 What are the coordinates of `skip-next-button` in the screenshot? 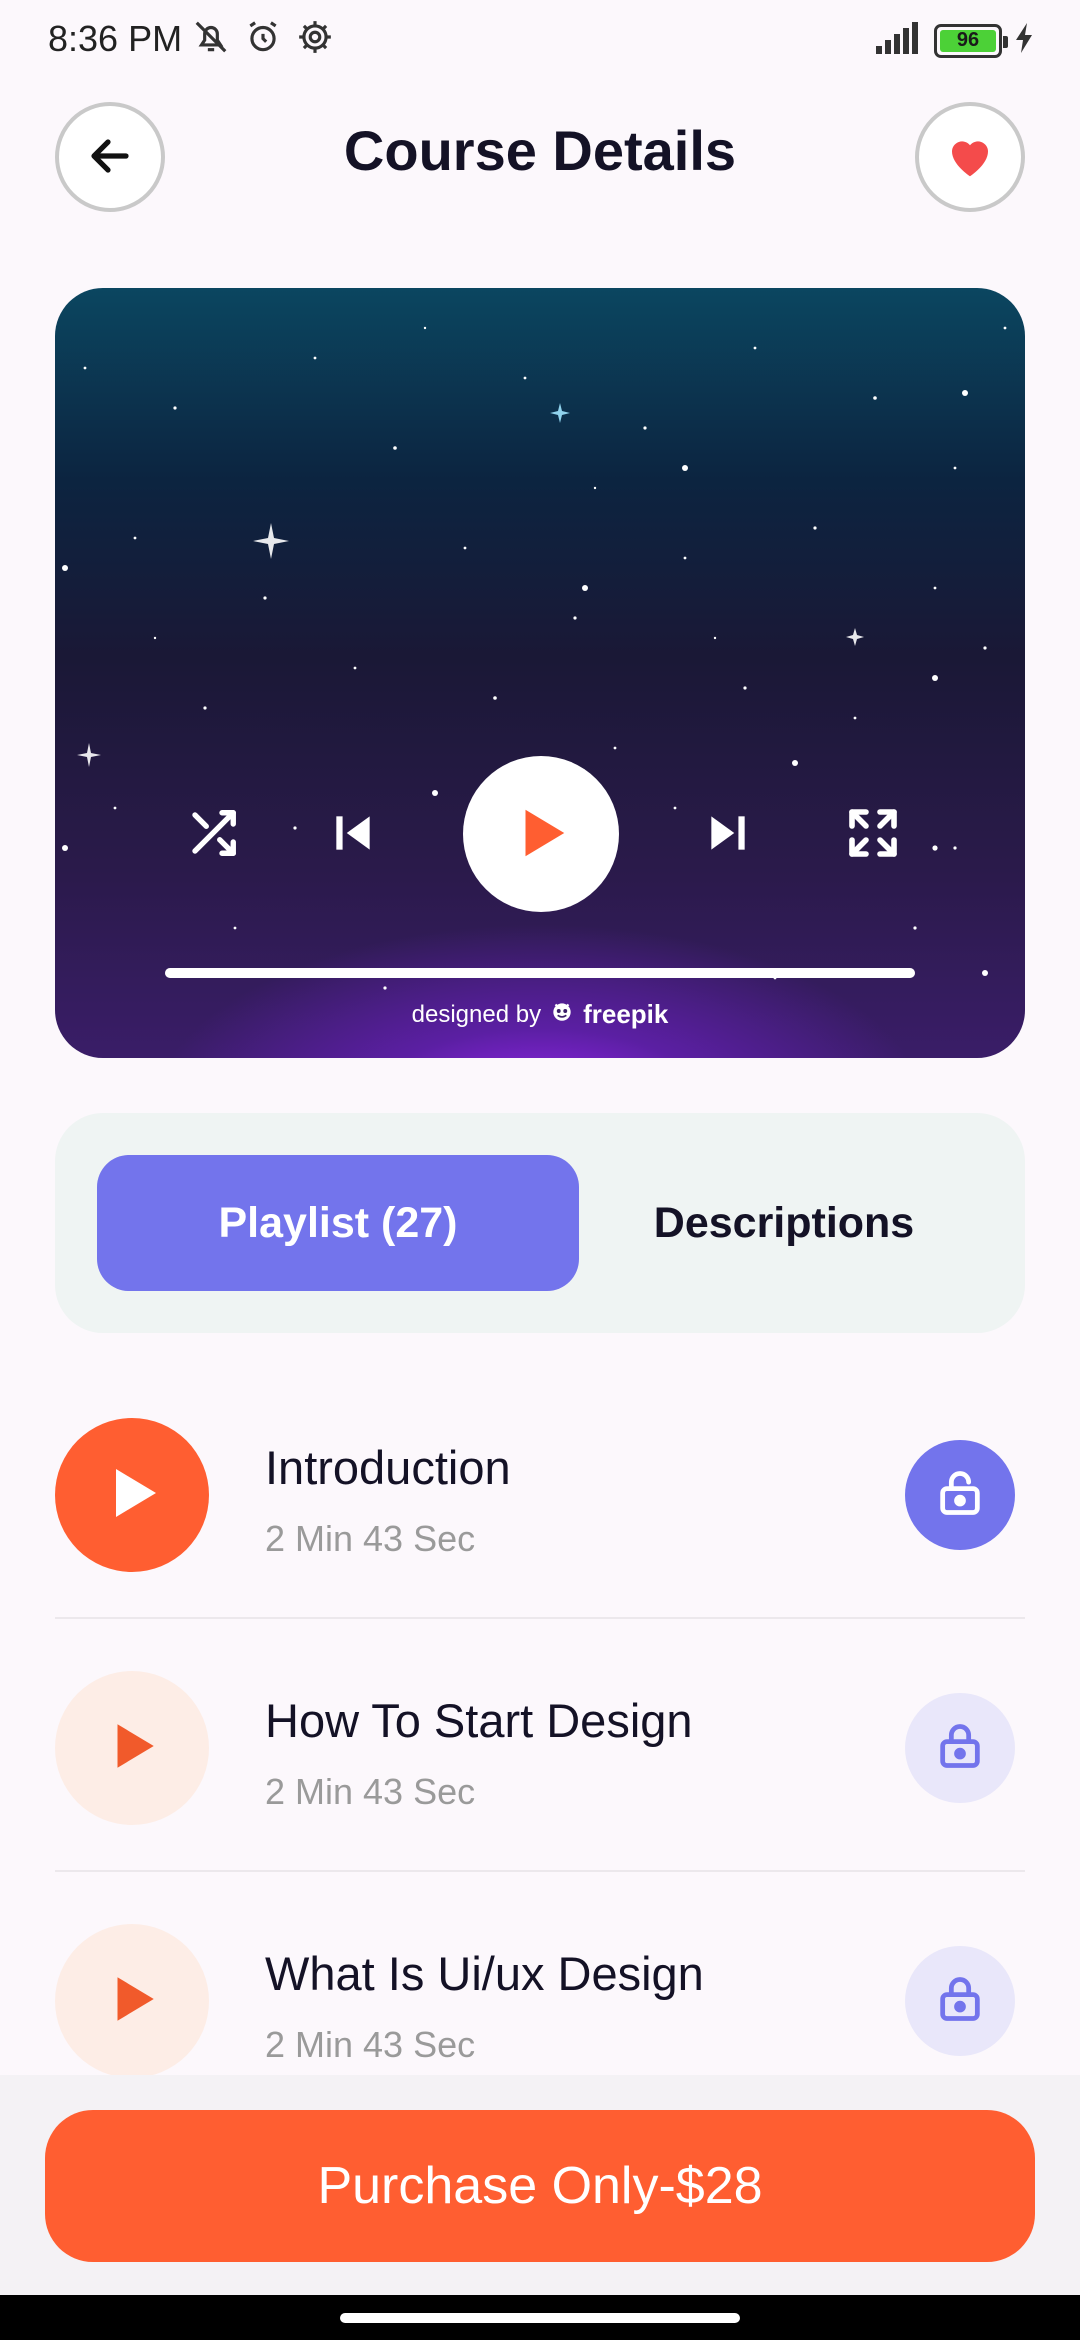 It's located at (728, 834).